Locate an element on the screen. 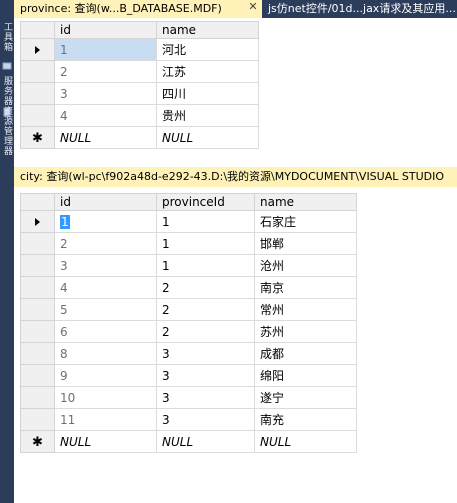 The width and height of the screenshot is (457, 503). table-row: 9 3 绵阳 is located at coordinates (188, 375).